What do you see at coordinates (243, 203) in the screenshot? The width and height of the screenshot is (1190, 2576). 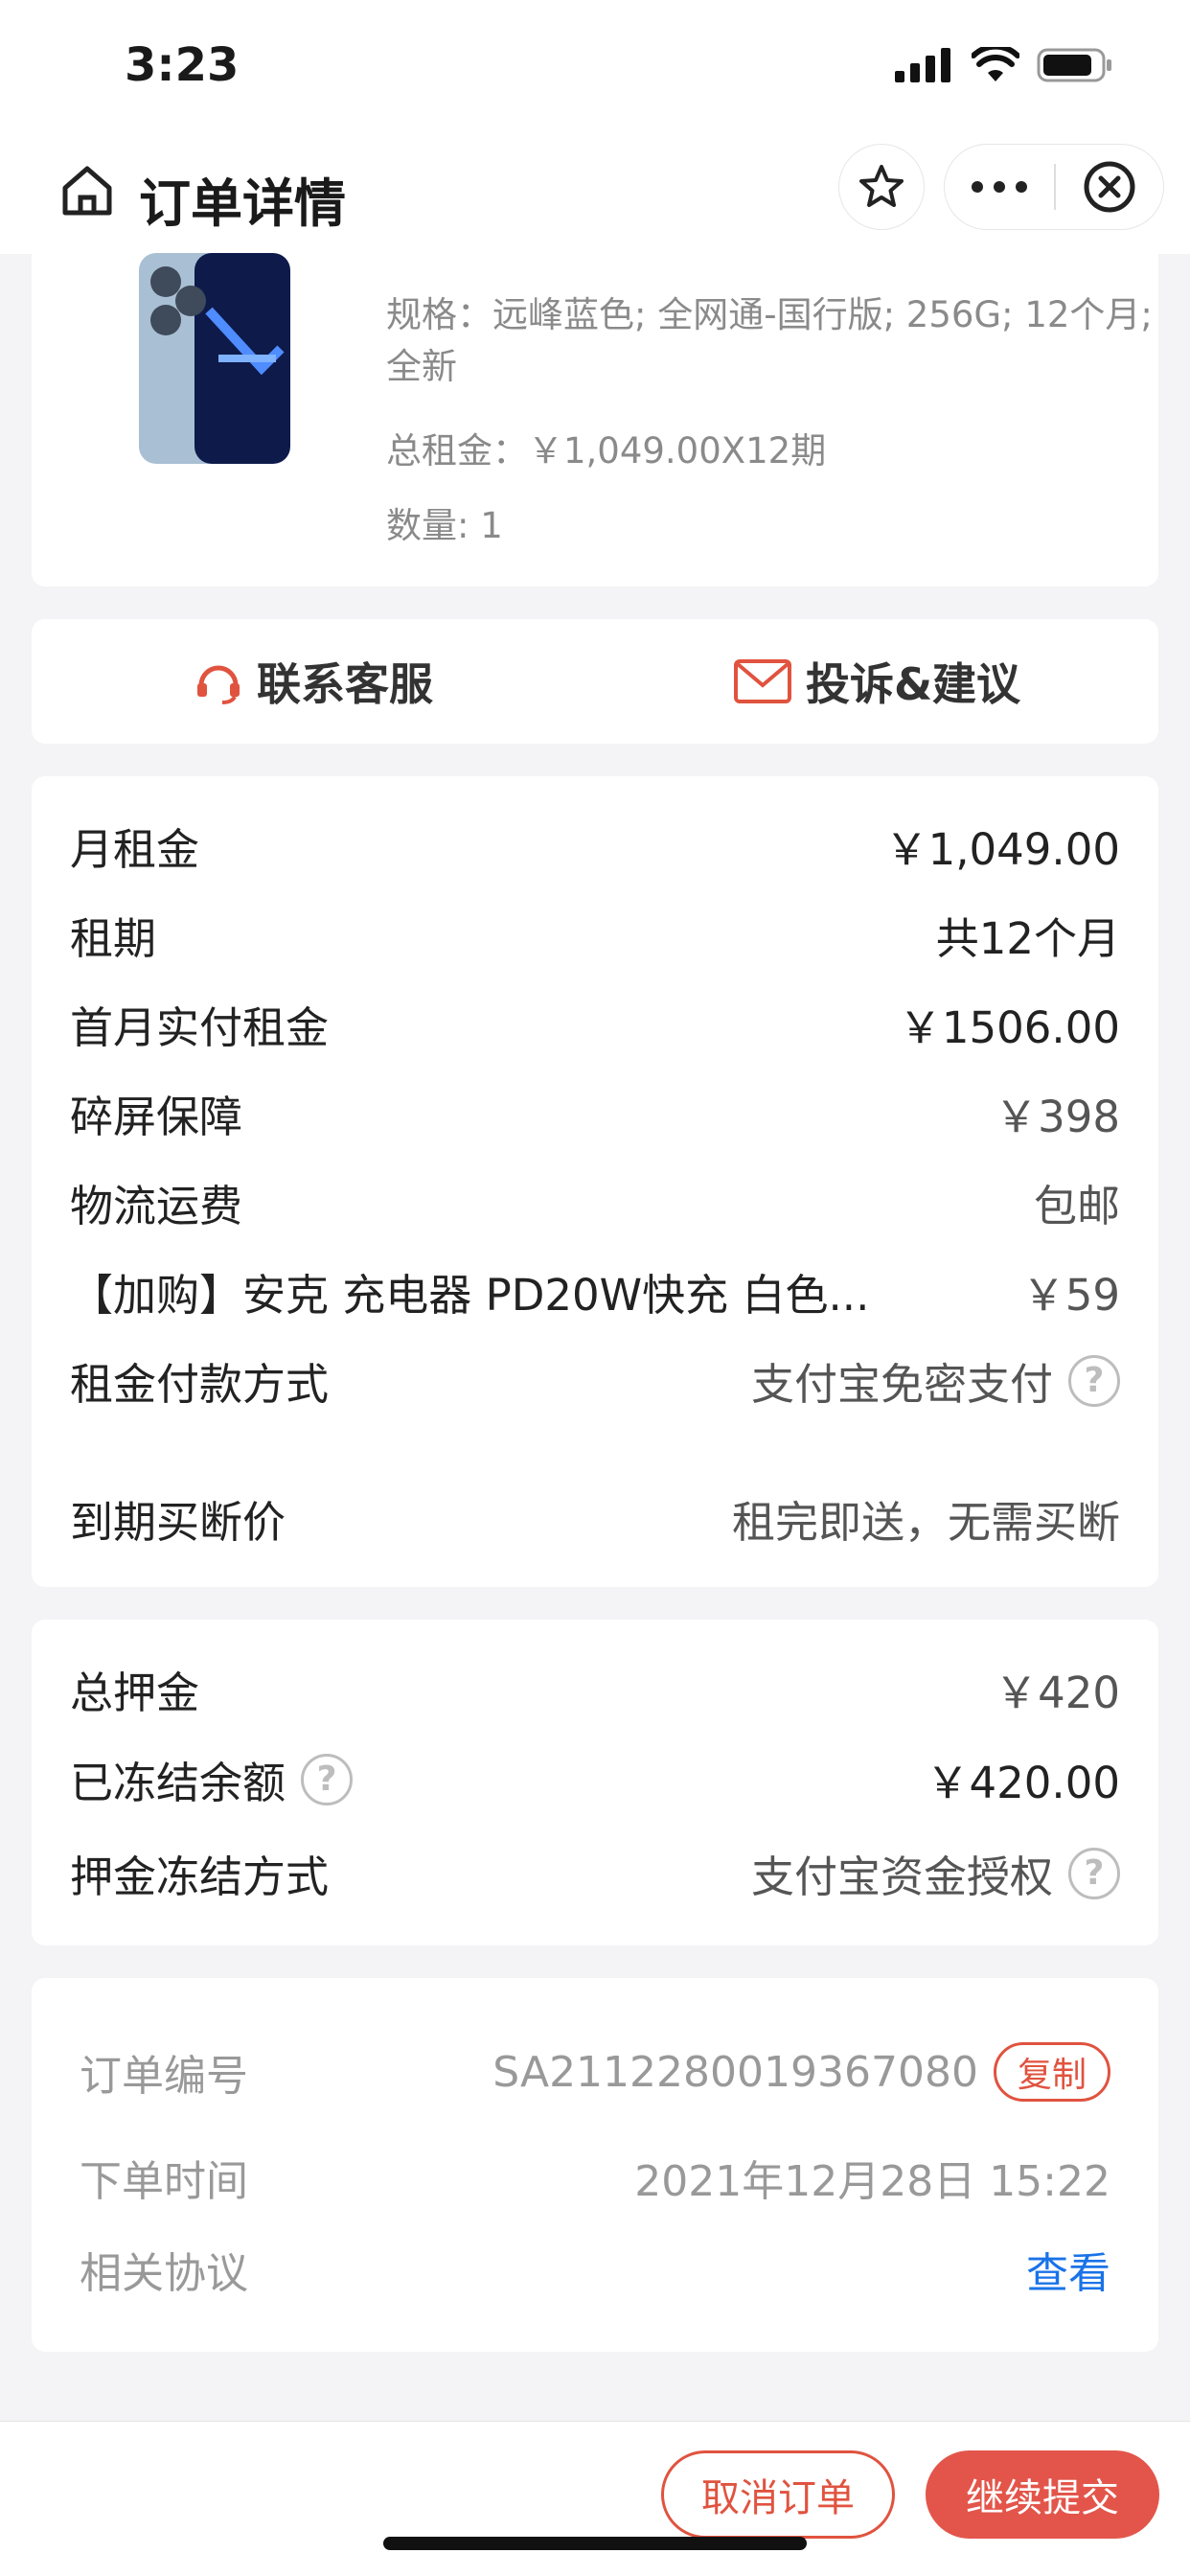 I see `page-title: 订单详情` at bounding box center [243, 203].